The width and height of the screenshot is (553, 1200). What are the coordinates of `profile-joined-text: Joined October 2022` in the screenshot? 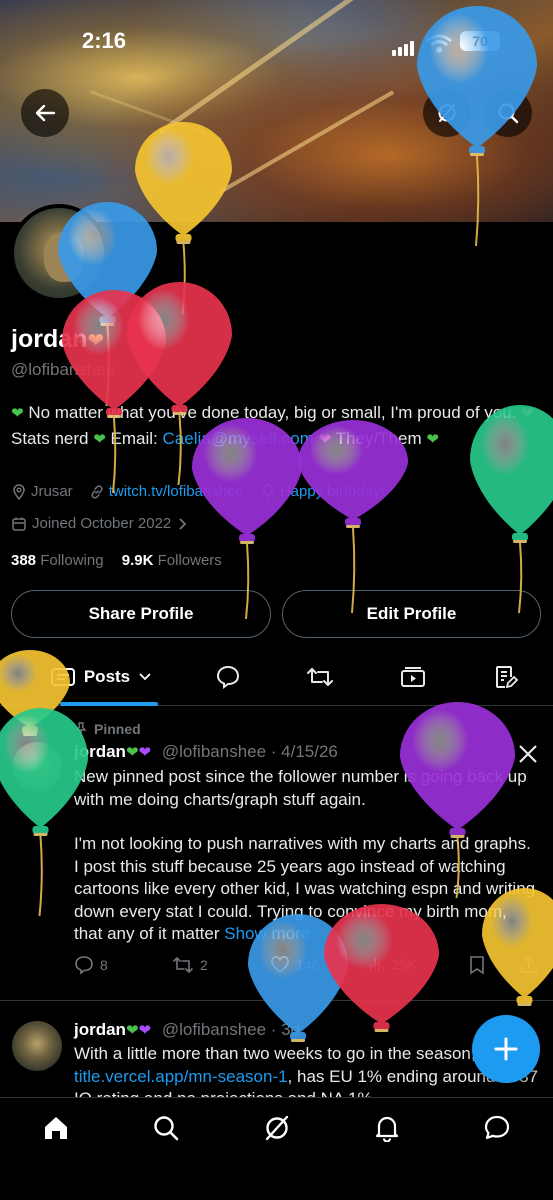 It's located at (102, 523).